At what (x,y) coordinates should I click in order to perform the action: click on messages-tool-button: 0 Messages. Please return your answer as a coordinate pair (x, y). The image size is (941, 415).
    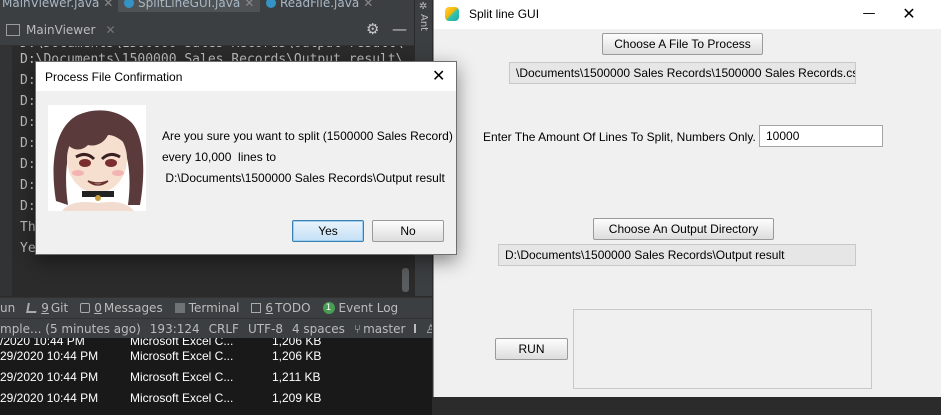
    Looking at the image, I should click on (121, 308).